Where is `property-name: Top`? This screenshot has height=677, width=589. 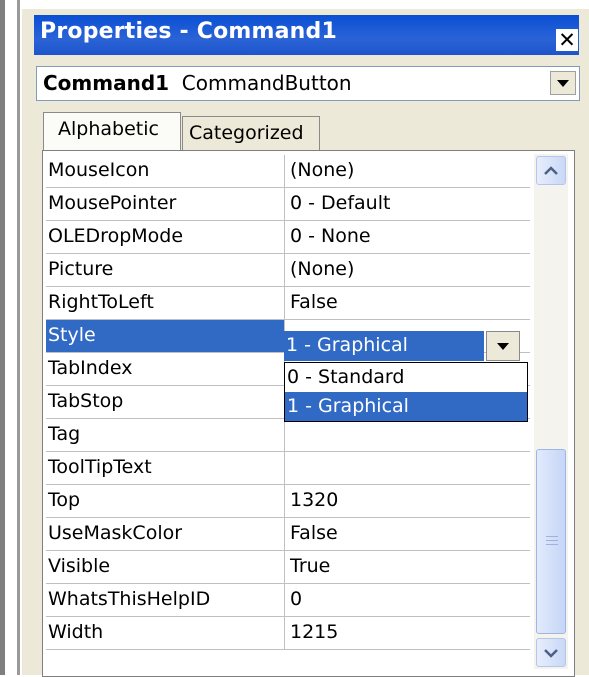 property-name: Top is located at coordinates (64, 500).